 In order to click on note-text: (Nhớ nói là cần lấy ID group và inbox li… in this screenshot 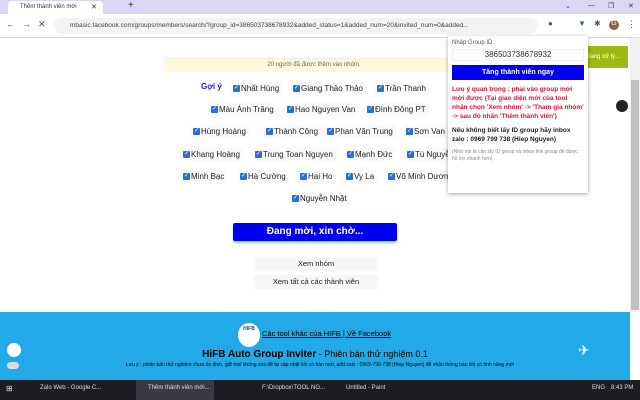, I will do `click(515, 155)`.